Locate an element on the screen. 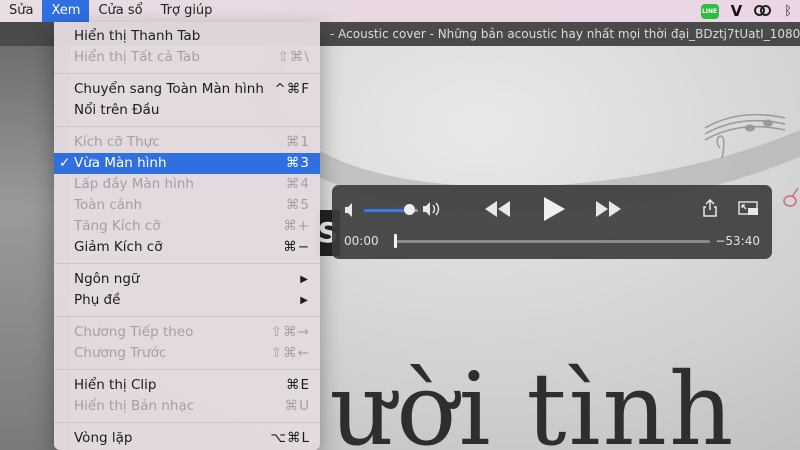 Image resolution: width=800 pixels, height=450 pixels. shortcut-label: ⌘4 is located at coordinates (297, 184).